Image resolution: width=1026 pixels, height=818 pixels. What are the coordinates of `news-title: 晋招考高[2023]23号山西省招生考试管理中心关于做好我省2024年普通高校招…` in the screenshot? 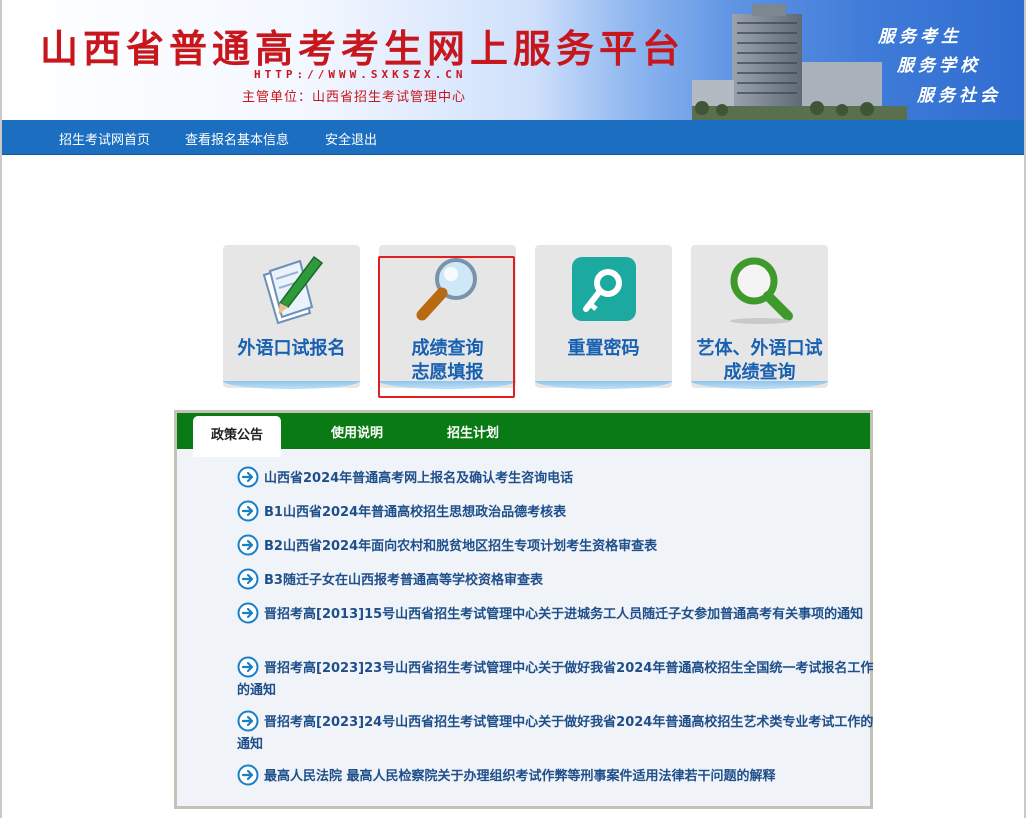 It's located at (555, 679).